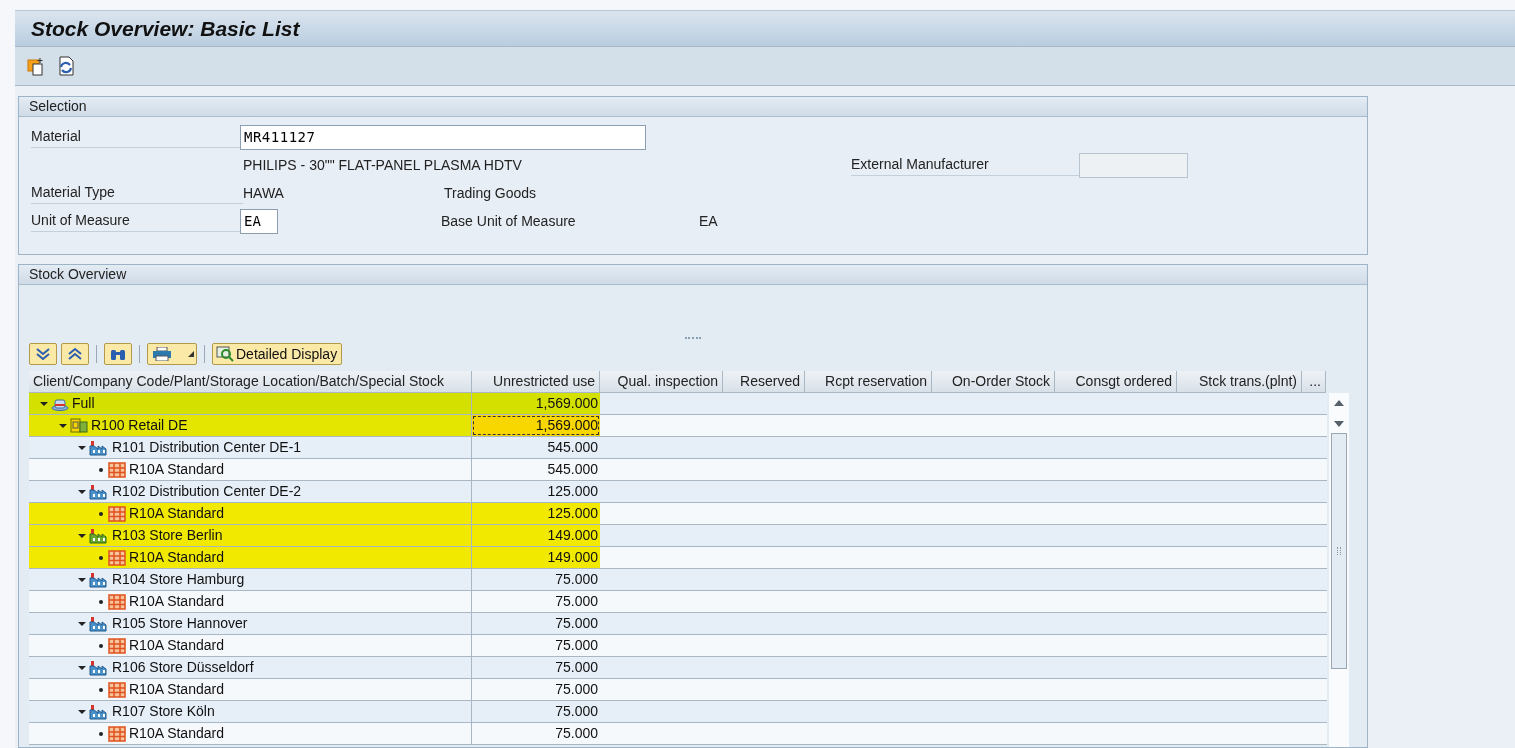  What do you see at coordinates (250, 623) in the screenshot?
I see `tree-cell: R105 Store Hannover` at bounding box center [250, 623].